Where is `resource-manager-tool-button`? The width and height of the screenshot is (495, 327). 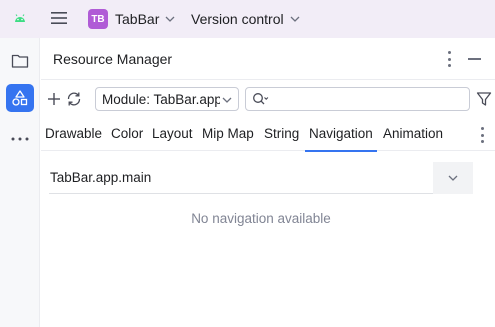
resource-manager-tool-button is located at coordinates (20, 98).